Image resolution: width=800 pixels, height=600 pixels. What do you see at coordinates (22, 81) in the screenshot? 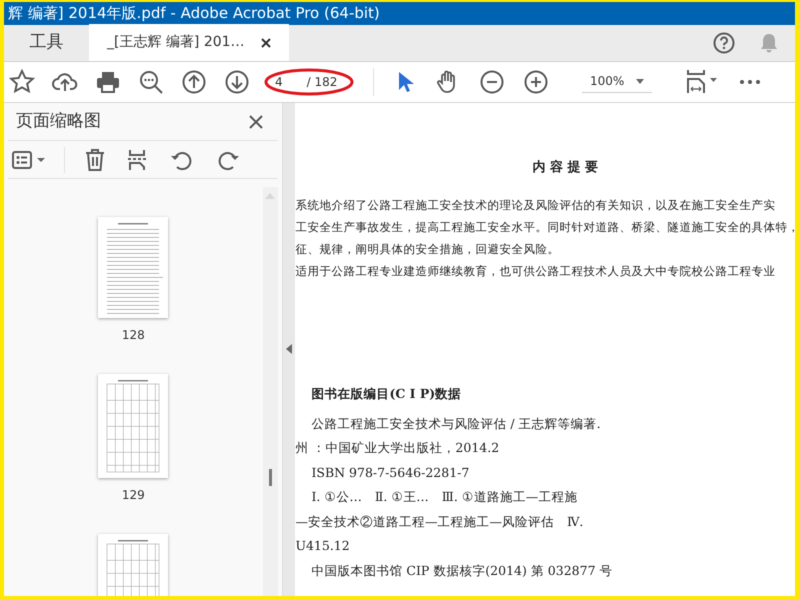
I see `star-icon` at bounding box center [22, 81].